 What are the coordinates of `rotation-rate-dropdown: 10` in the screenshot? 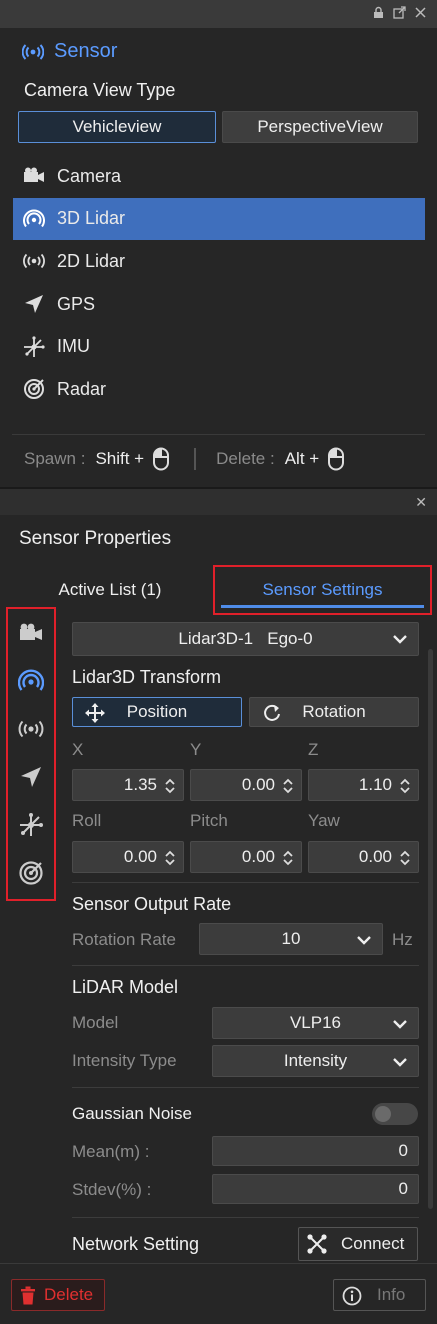 It's located at (291, 939).